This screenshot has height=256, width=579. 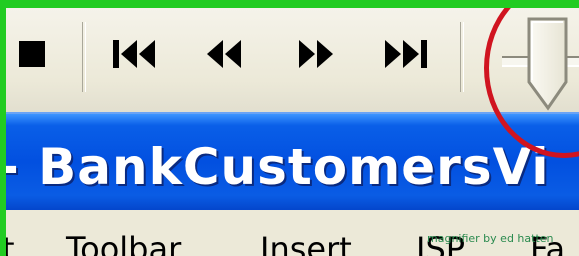 I want to click on stop-icon, so click(x=32, y=54).